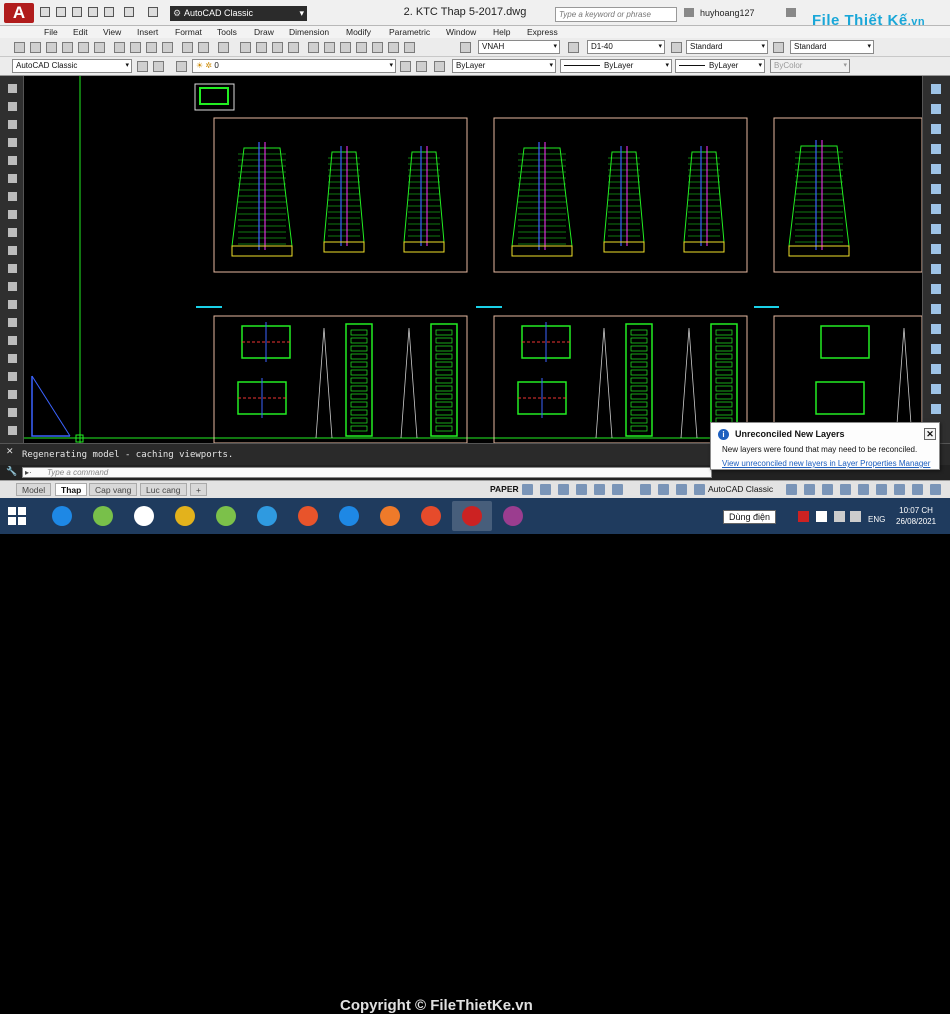  I want to click on layer-properties-icon, so click(181, 66).